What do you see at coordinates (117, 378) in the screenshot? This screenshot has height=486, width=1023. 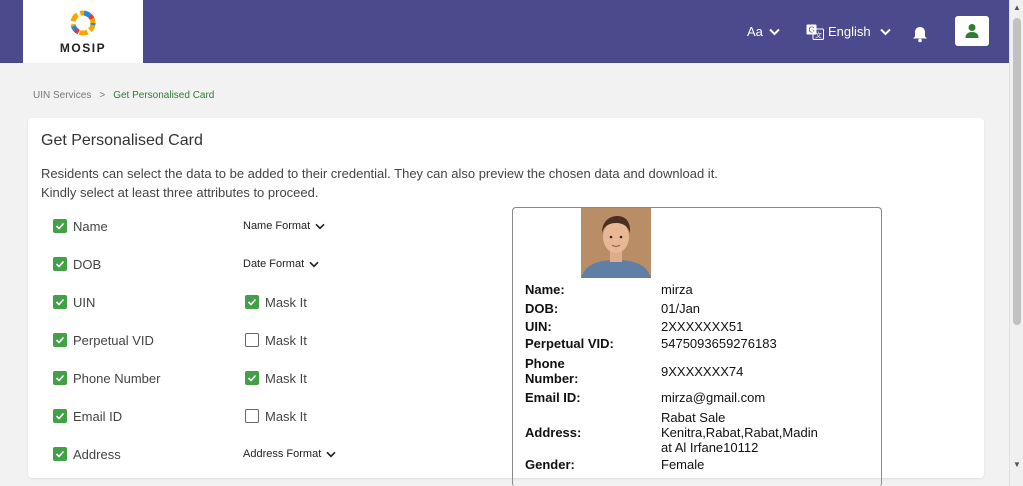 I see `attribute-label: Phone Number` at bounding box center [117, 378].